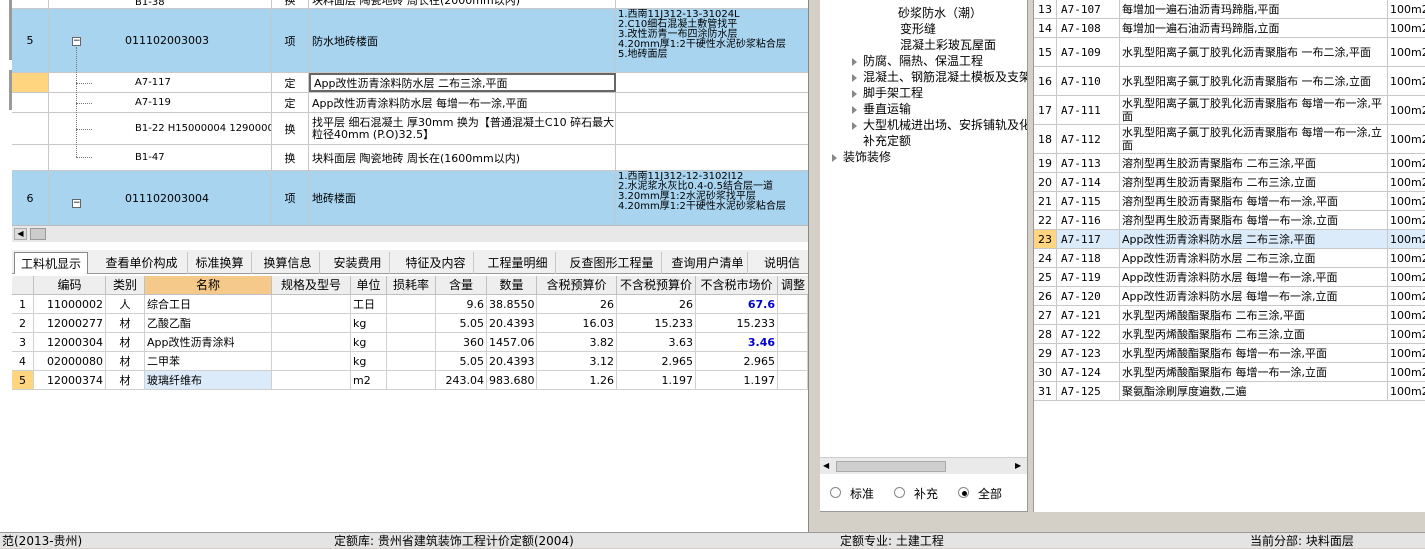  Describe the element at coordinates (512, 380) in the screenshot. I see `table-cell: 983.680` at that location.